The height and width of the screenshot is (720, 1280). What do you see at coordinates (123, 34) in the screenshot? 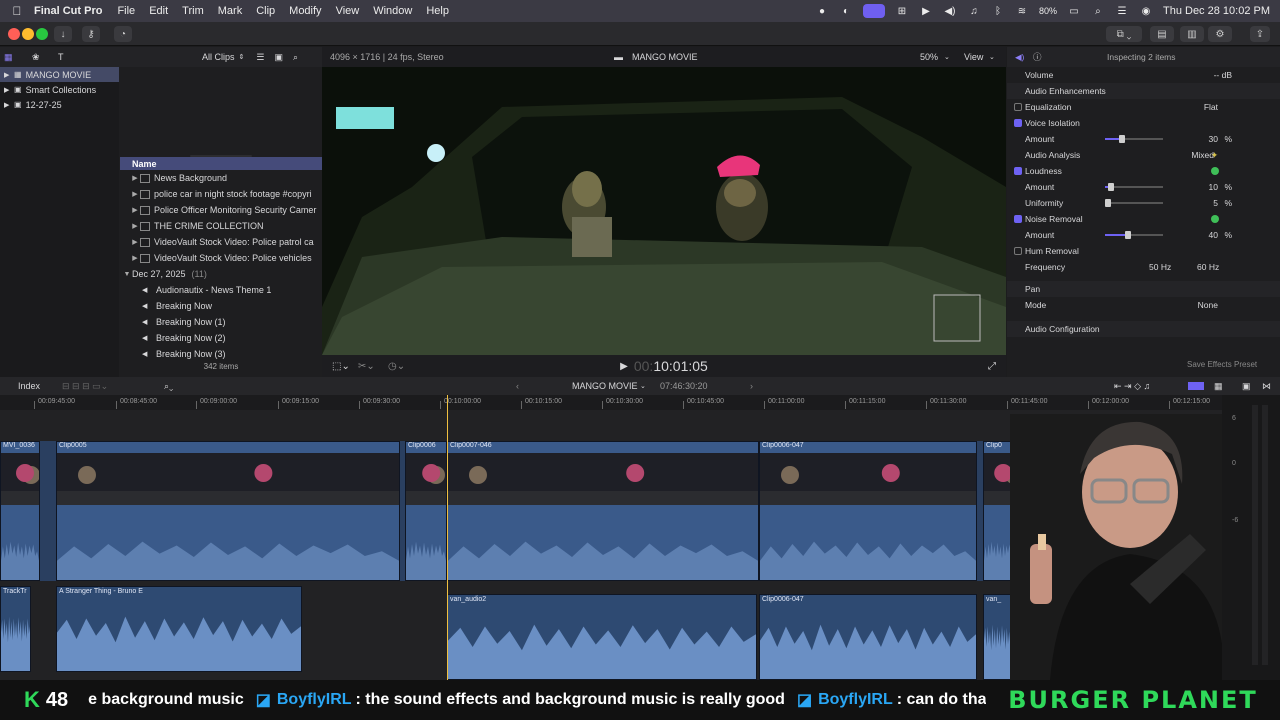
I see `background-tasks-icon: ◔` at bounding box center [123, 34].